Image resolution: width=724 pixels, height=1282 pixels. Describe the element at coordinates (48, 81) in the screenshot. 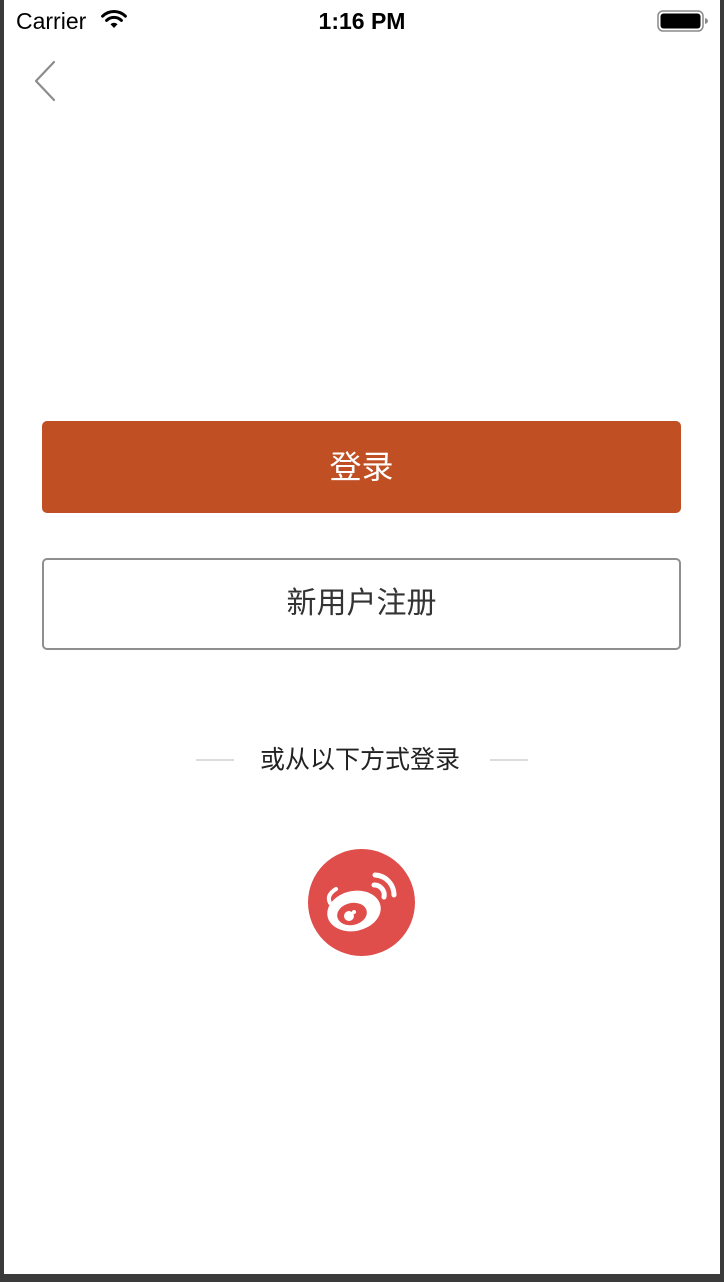

I see `back-button` at that location.